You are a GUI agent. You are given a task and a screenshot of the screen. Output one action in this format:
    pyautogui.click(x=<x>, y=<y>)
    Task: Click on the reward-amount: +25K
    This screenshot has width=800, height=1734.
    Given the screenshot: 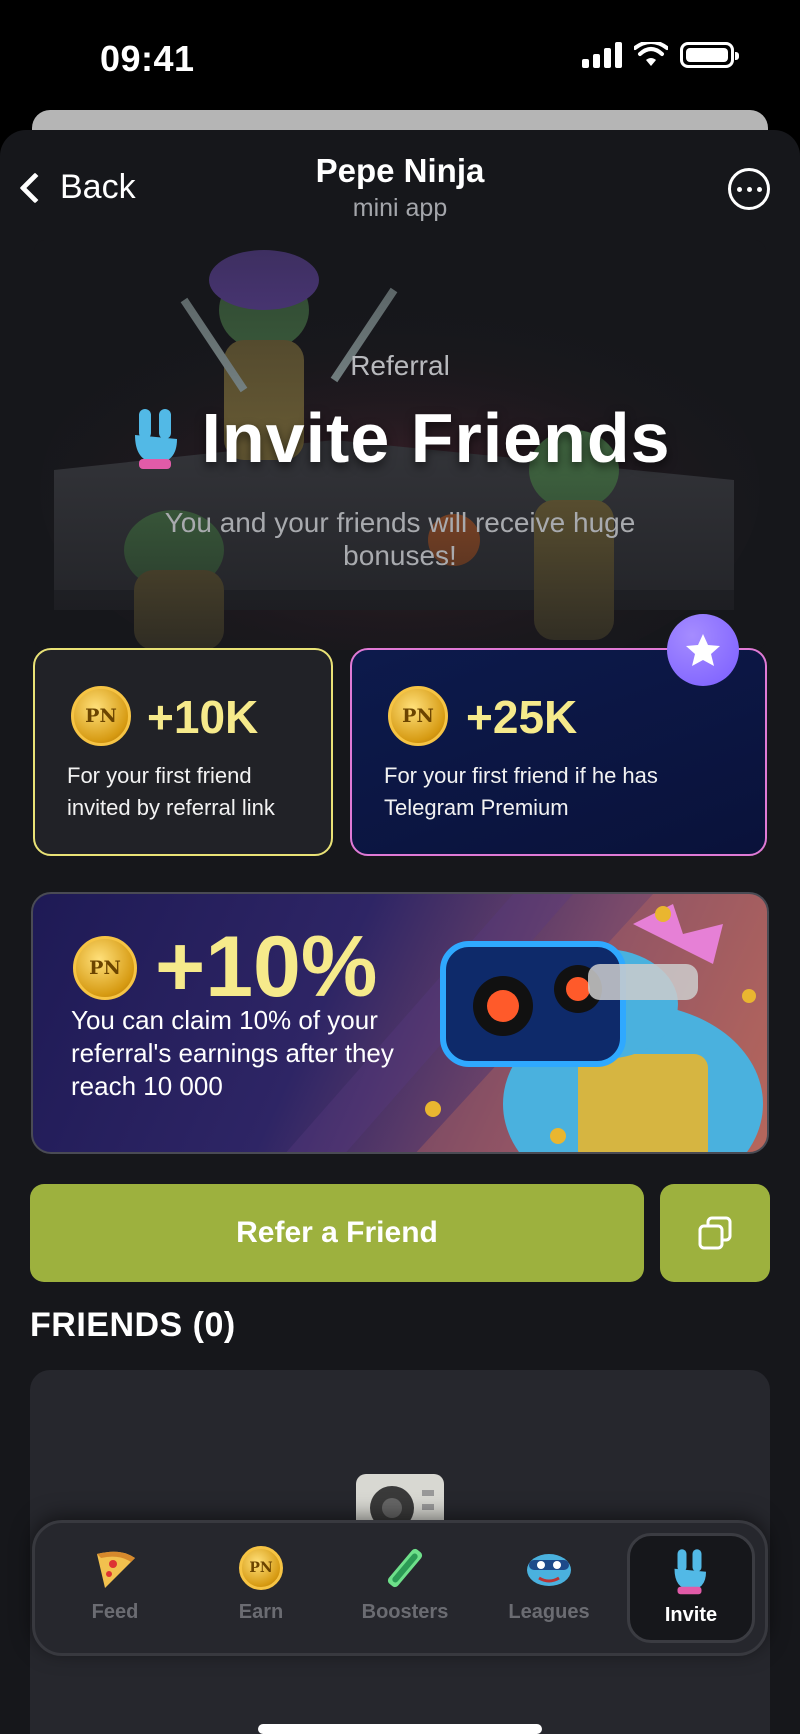 What is the action you would take?
    pyautogui.click(x=522, y=717)
    